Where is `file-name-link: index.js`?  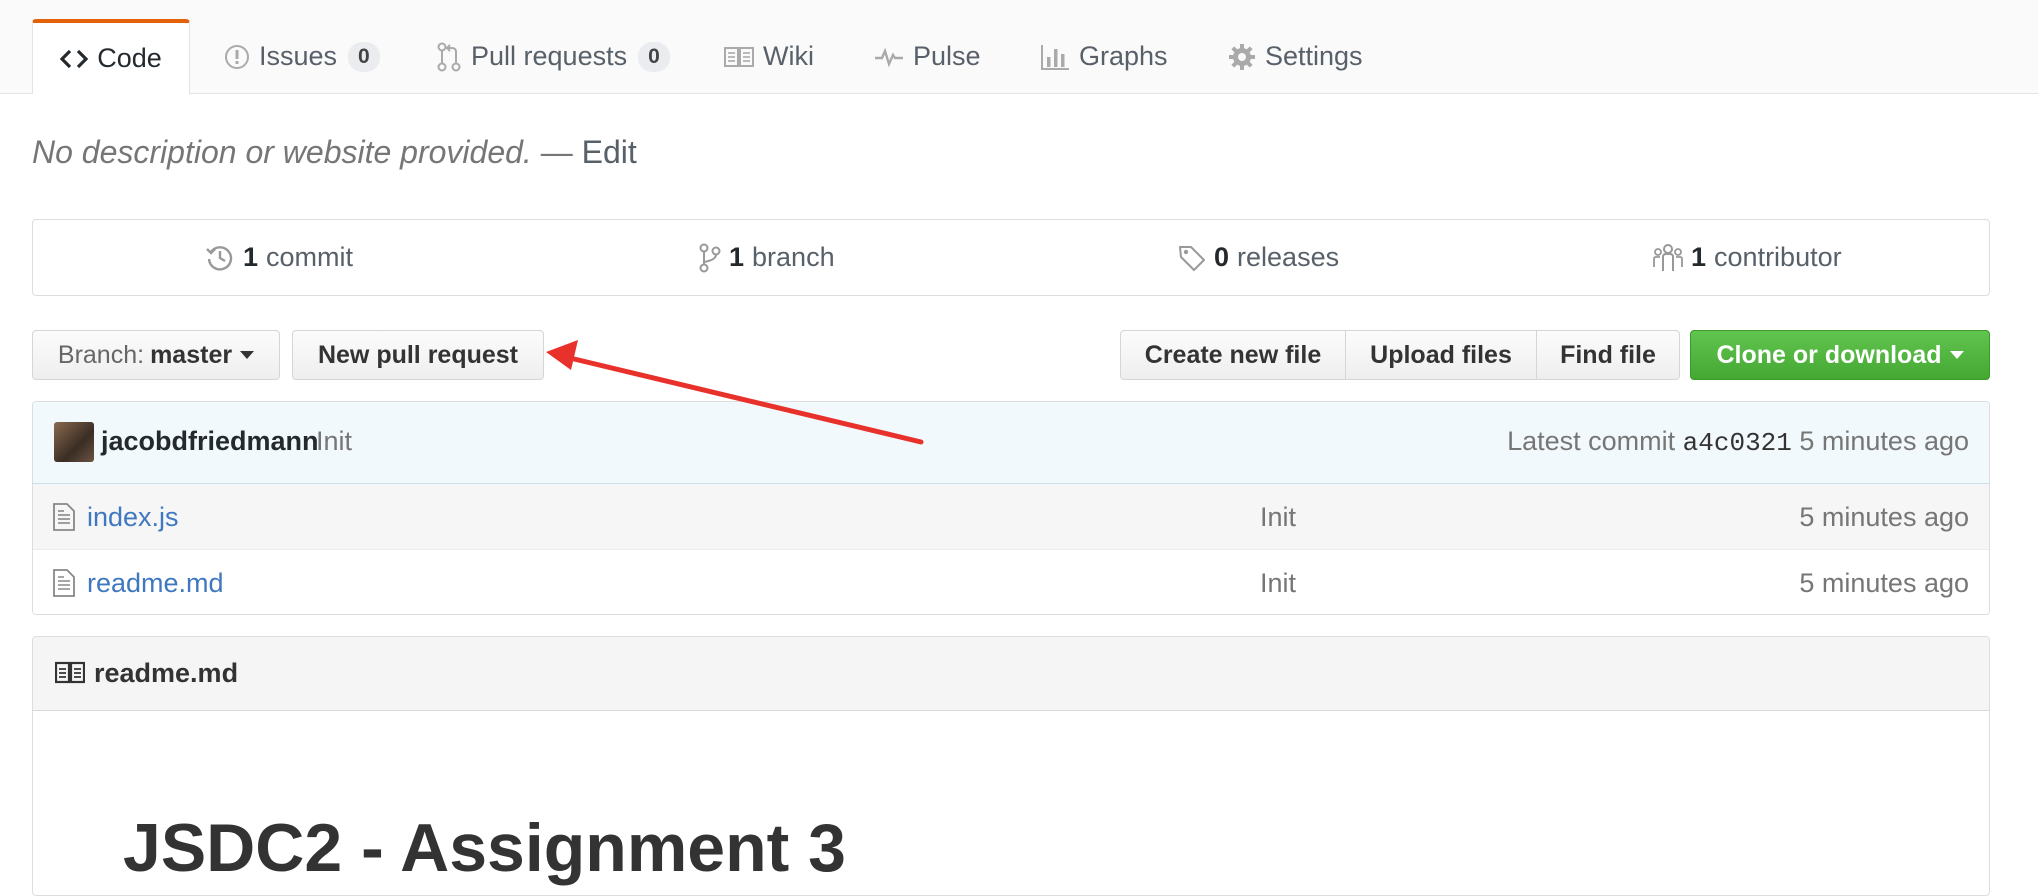 file-name-link: index.js is located at coordinates (133, 517).